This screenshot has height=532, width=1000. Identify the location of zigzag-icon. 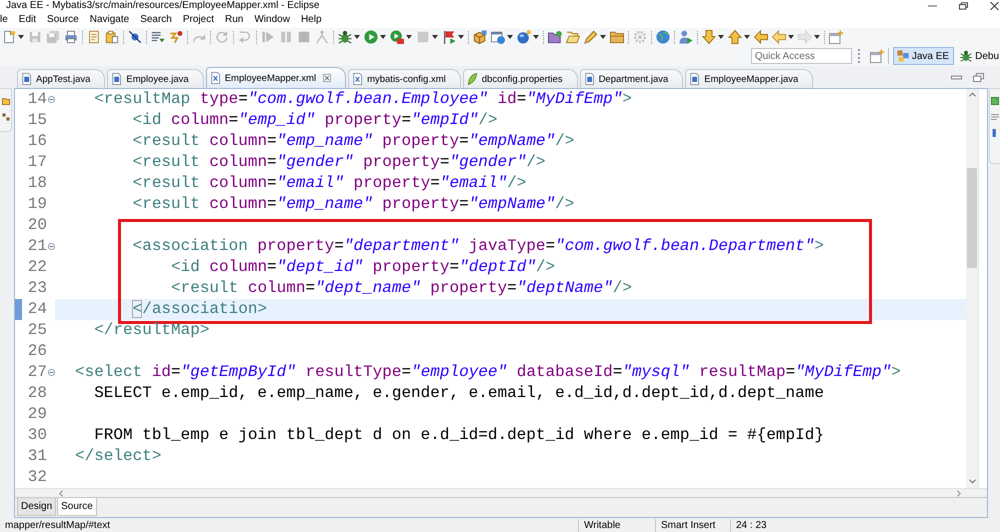
(176, 37).